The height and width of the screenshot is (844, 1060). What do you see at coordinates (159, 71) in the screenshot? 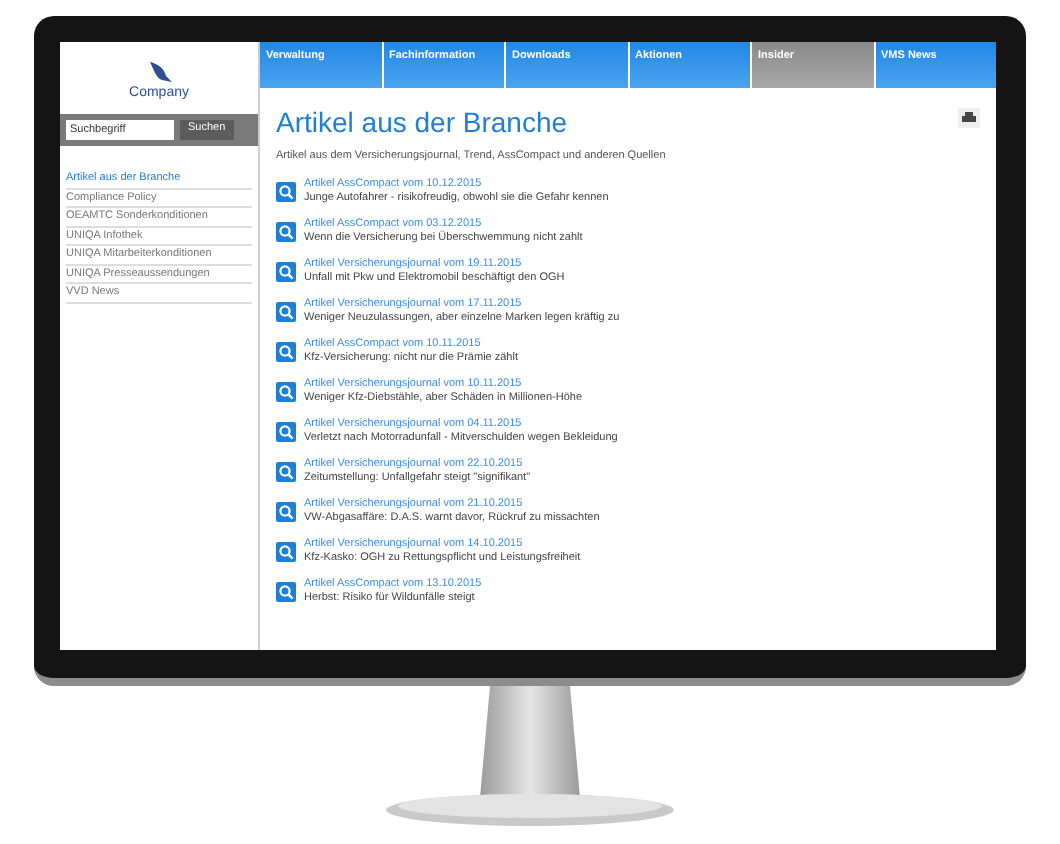
I see `bird-logo-icon` at bounding box center [159, 71].